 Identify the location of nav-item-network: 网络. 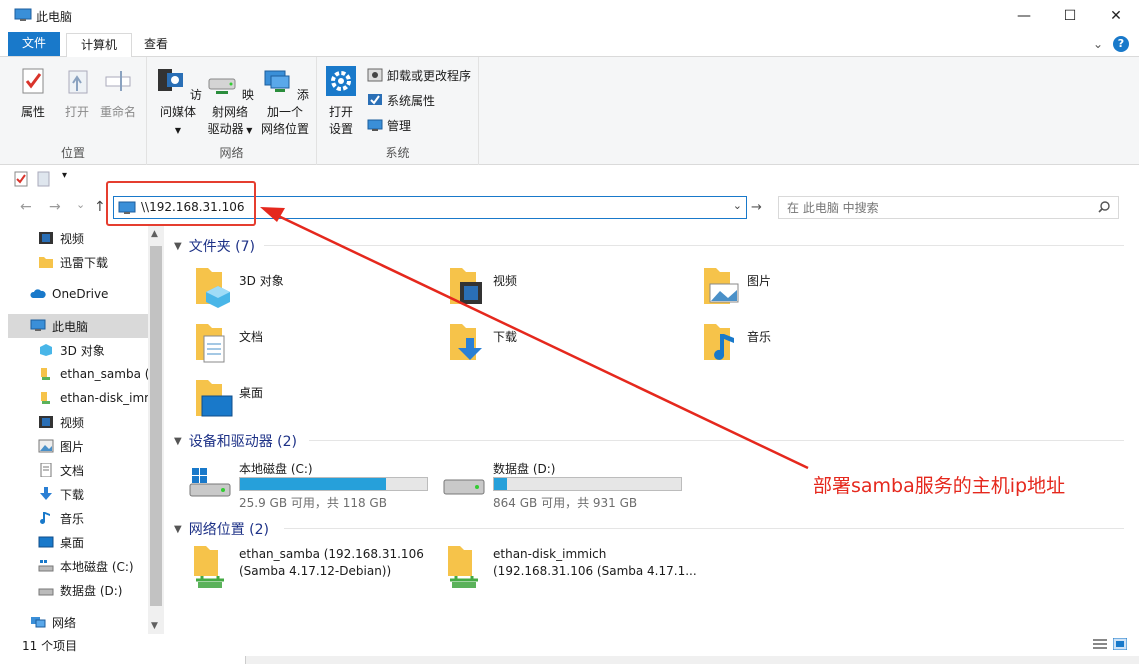
(89, 622).